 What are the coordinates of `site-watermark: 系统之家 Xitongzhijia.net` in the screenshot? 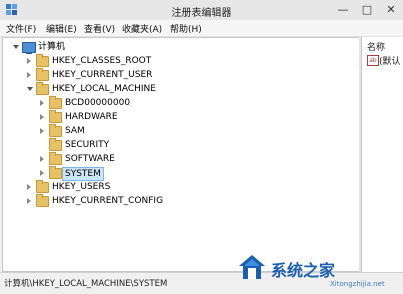 It's located at (320, 270).